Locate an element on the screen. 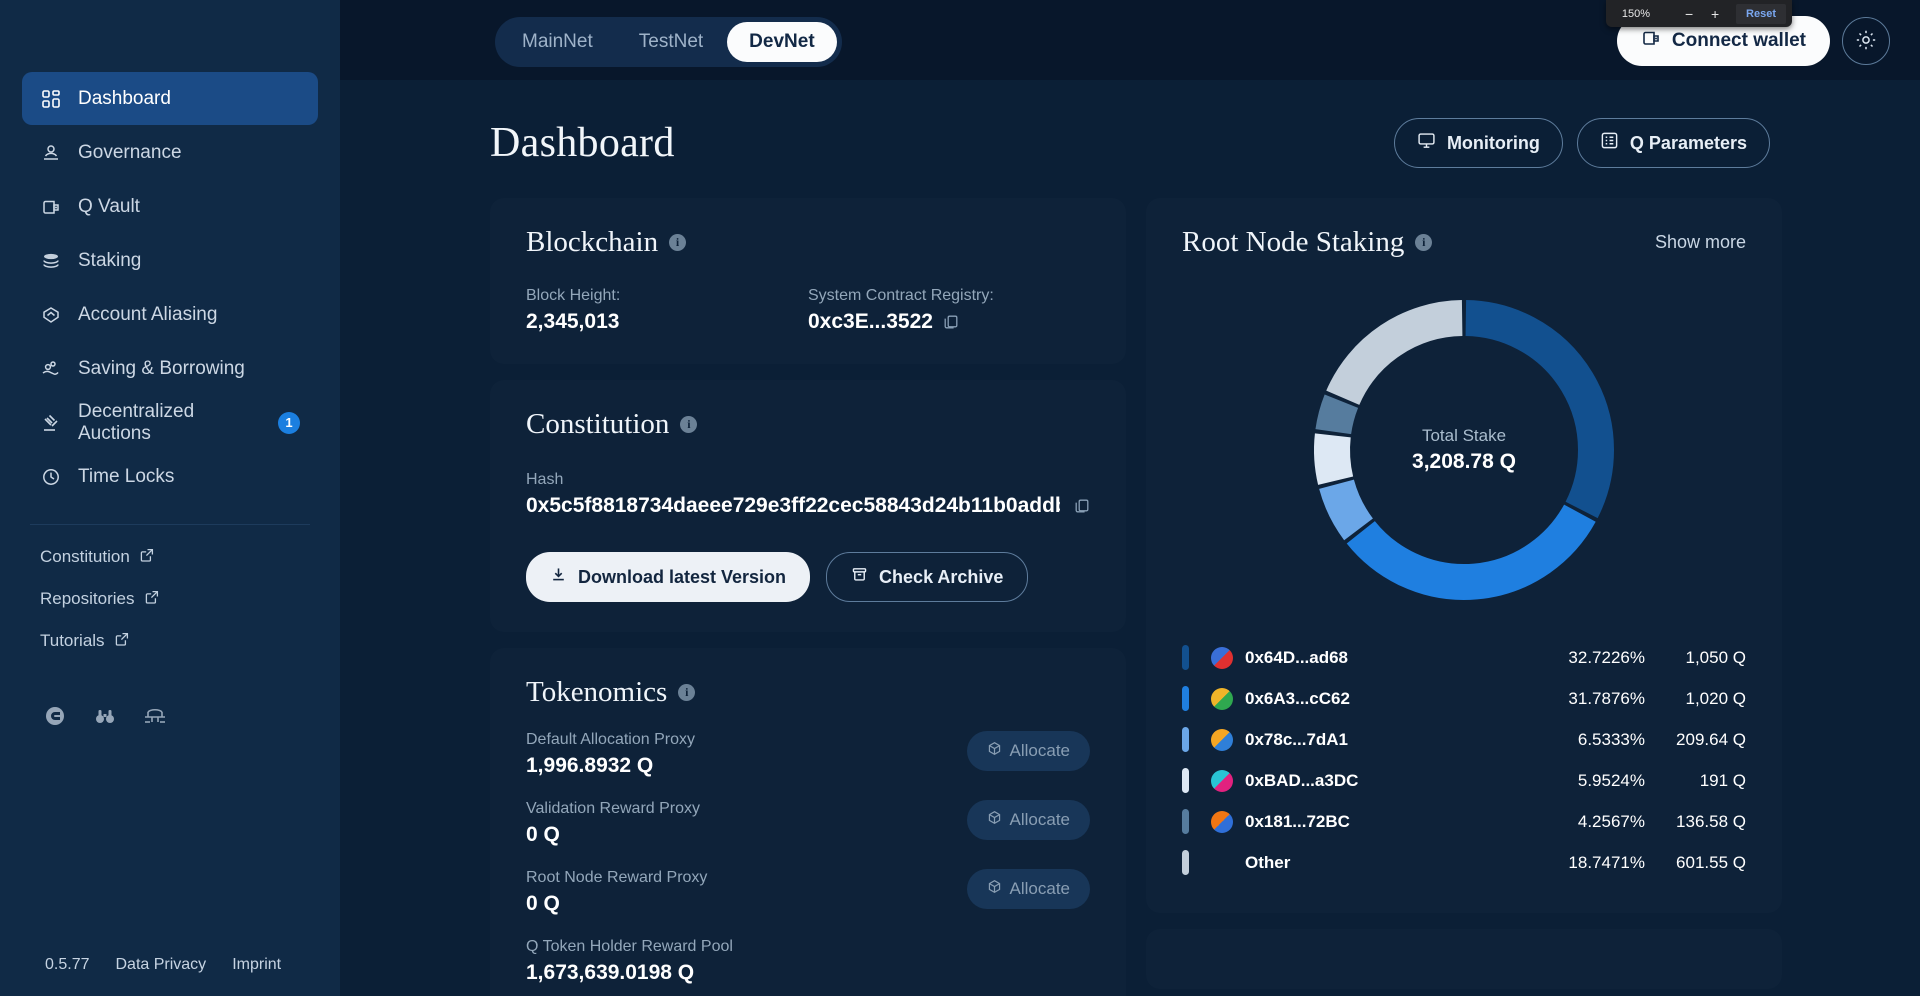 This screenshot has height=996, width=1920. network-switcher: MainNet TestNet DevNet is located at coordinates (668, 42).